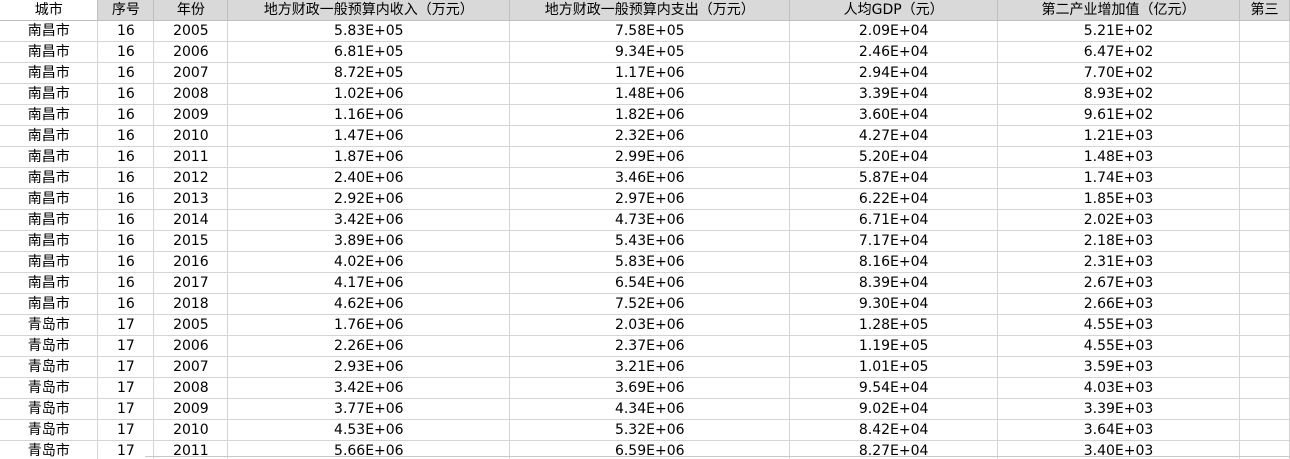 The height and width of the screenshot is (459, 1290). I want to click on table-cell: 9.54E+04, so click(894, 388).